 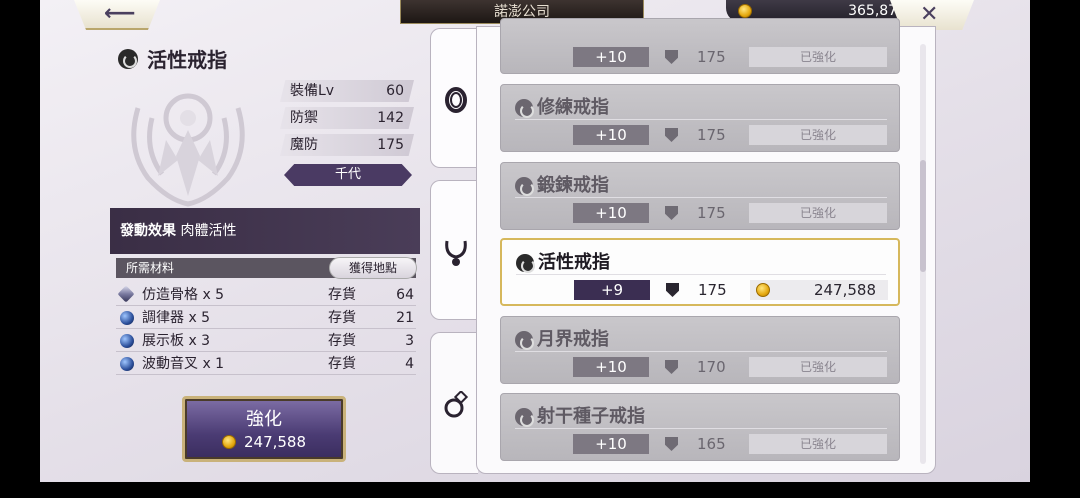 I want to click on enhance-cost-value: 247,588, so click(x=275, y=442).